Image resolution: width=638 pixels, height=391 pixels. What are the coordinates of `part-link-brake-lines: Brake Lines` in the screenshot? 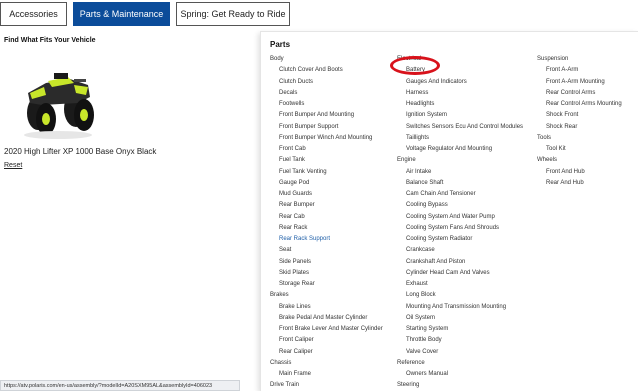 It's located at (326, 307).